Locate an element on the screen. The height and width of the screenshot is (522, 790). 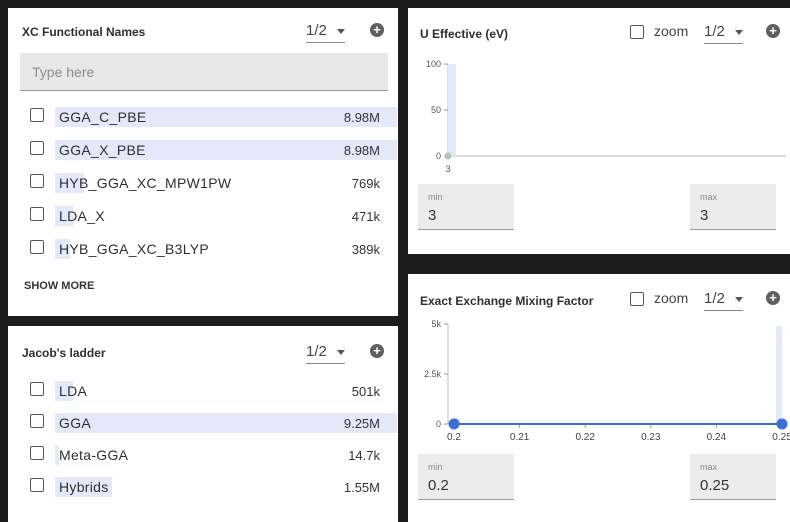
x-tick-label: 0.24 is located at coordinates (717, 437).